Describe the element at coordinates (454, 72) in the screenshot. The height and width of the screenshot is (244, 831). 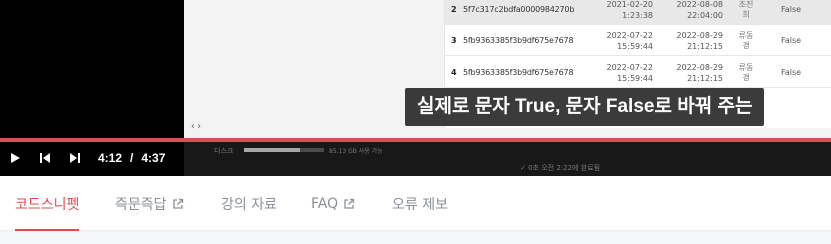
I see `row-index: 4` at that location.